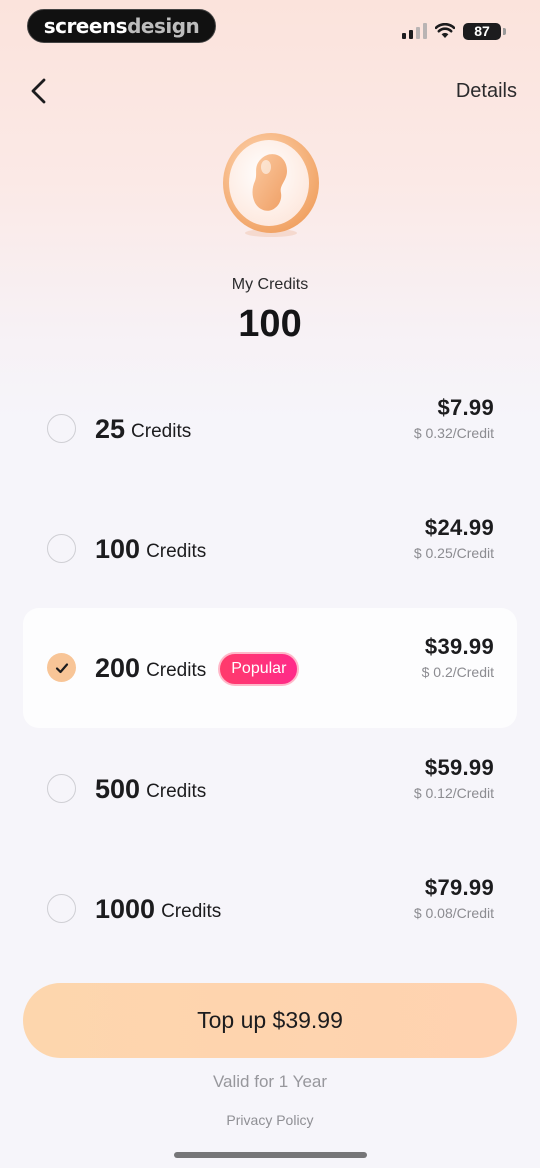 The width and height of the screenshot is (540, 1168). Describe the element at coordinates (270, 1155) in the screenshot. I see `home-indicator` at that location.